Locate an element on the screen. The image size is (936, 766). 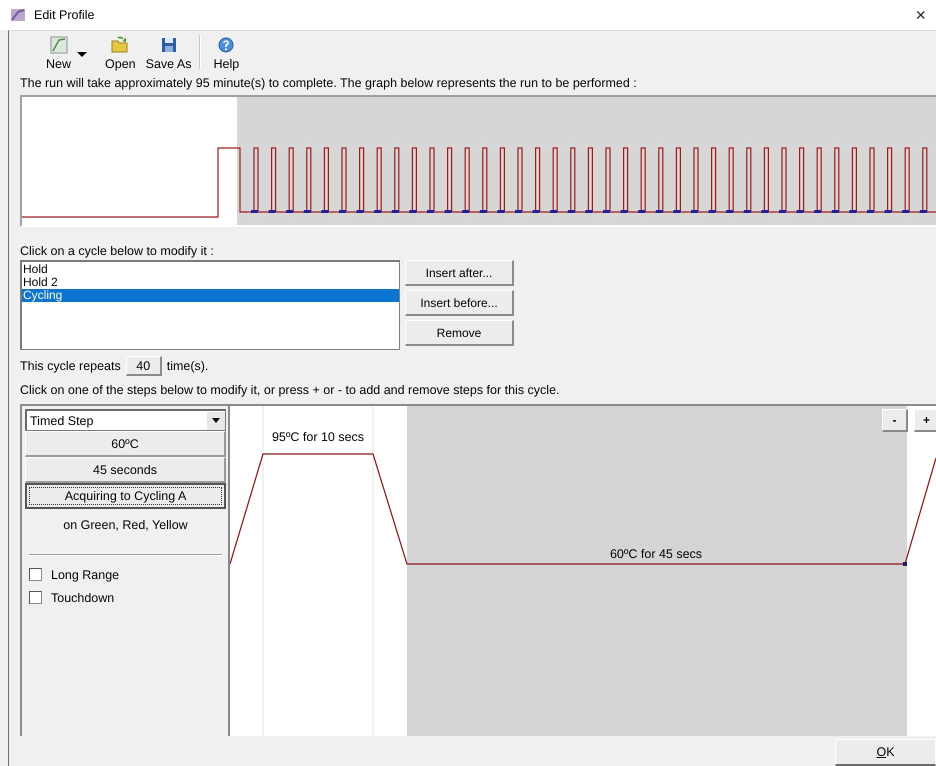
step-label: 60ºC for 45 secs is located at coordinates (656, 554).